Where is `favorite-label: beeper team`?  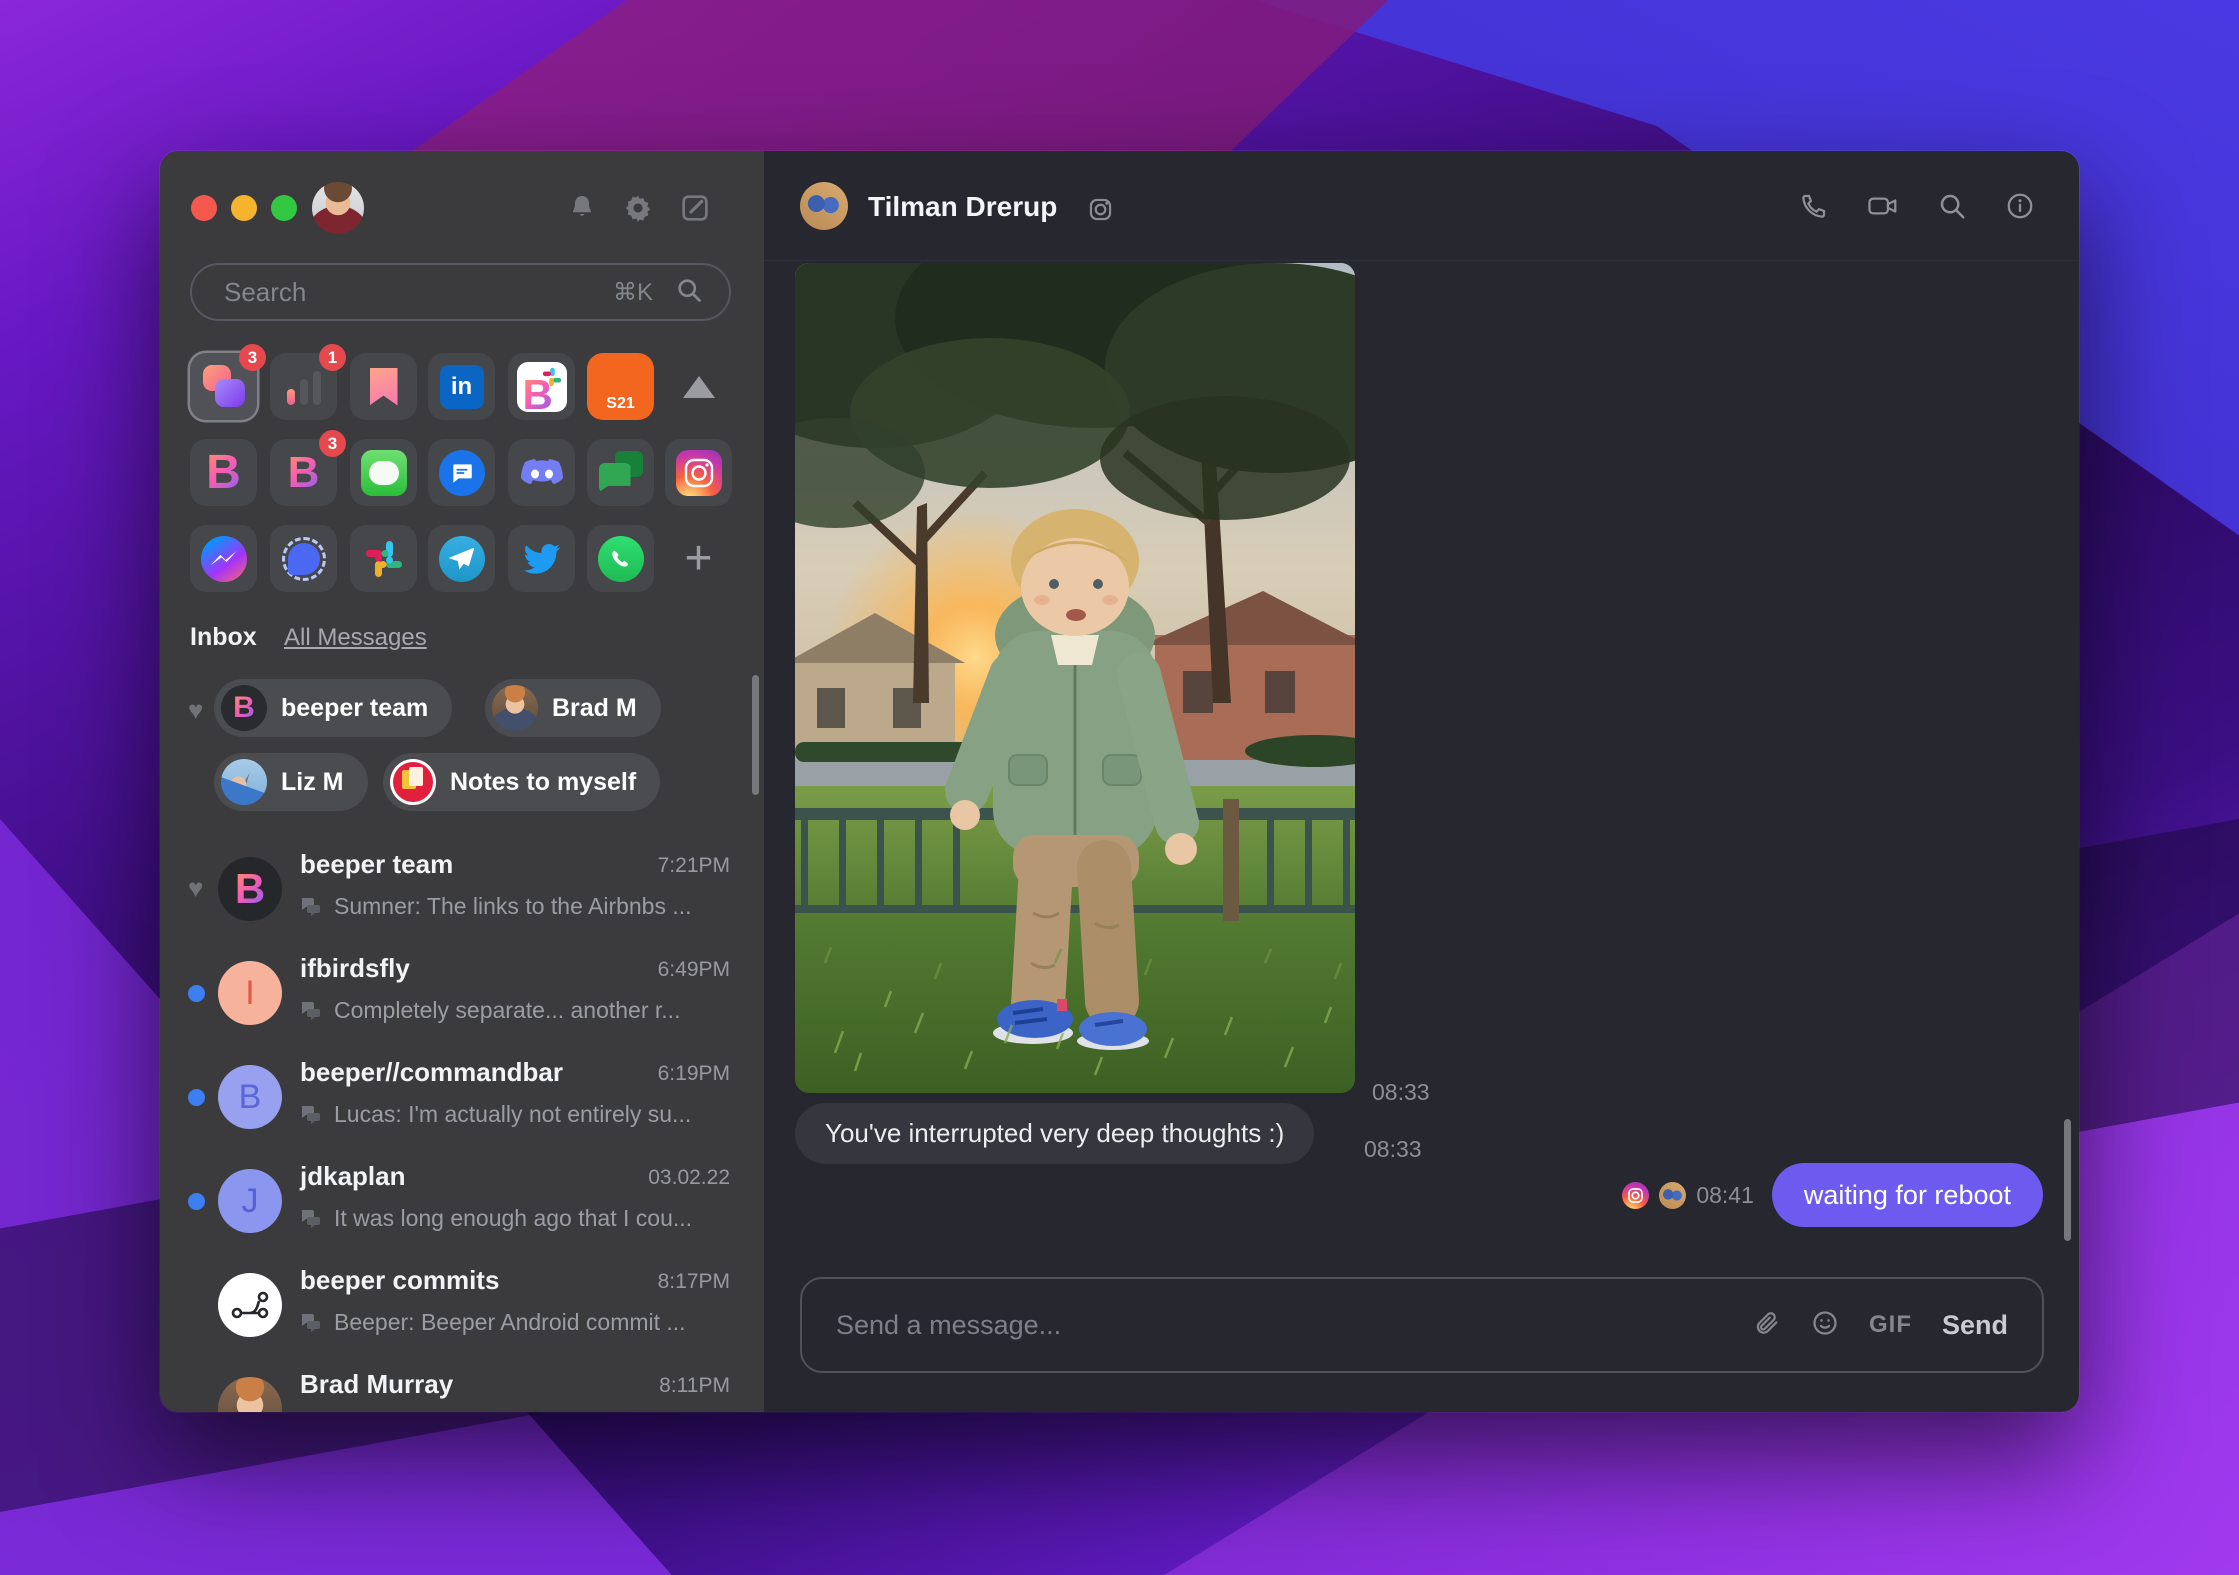 favorite-label: beeper team is located at coordinates (355, 707).